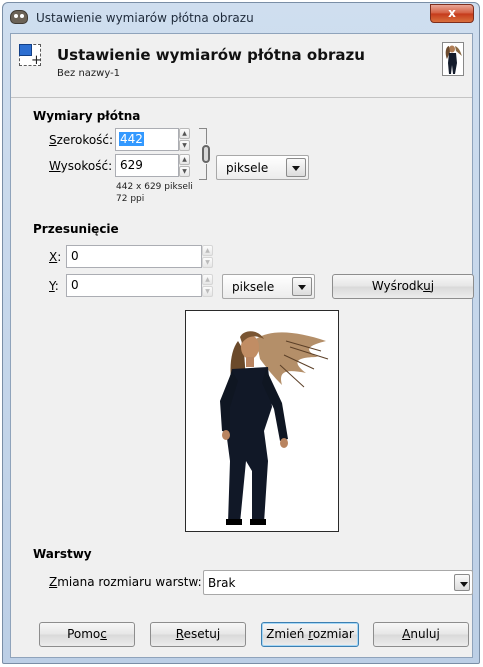 This screenshot has height=667, width=483. I want to click on y-down-arrow-icon: ▼, so click(207, 291).